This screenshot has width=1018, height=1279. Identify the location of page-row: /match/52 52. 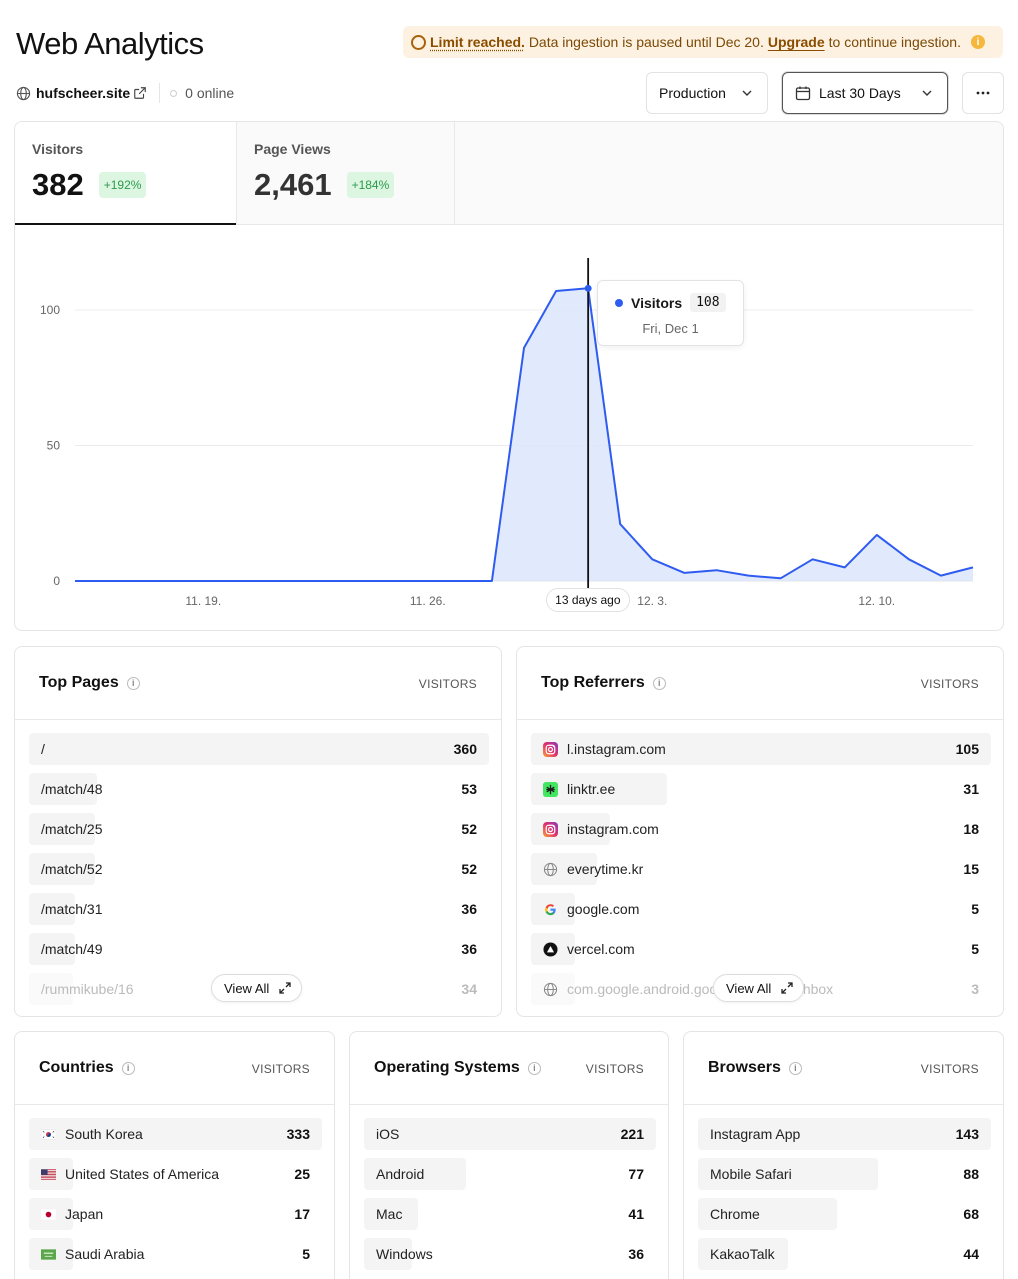
(259, 869).